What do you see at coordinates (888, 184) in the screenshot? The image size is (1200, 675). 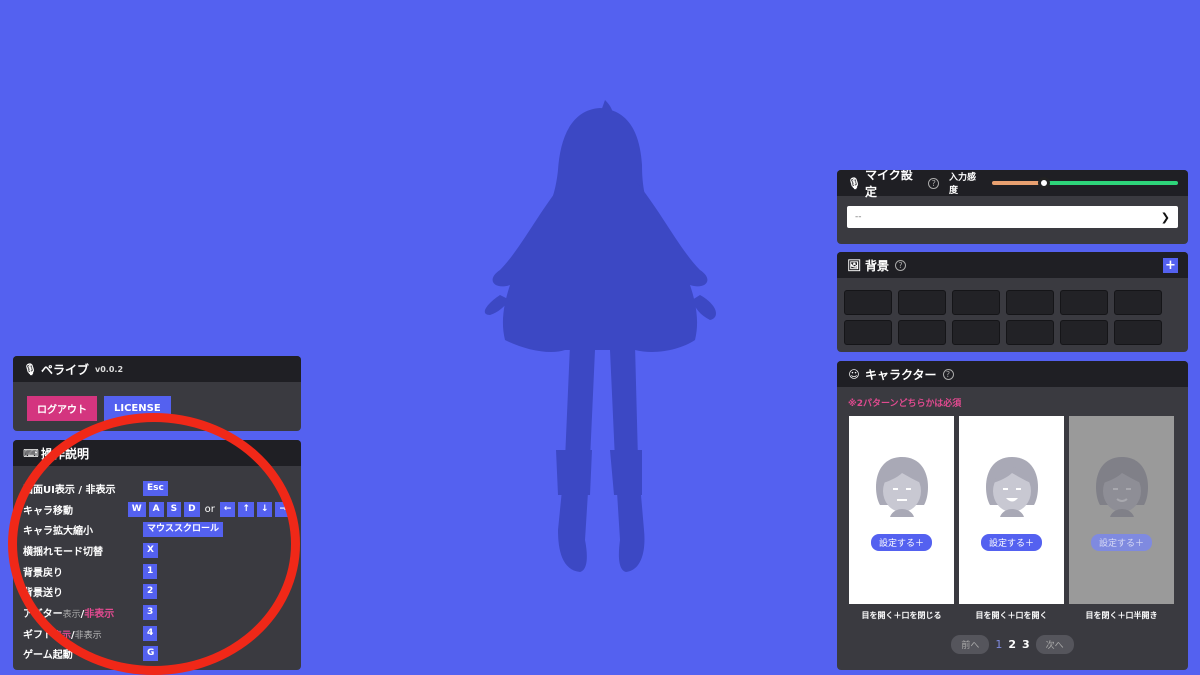 I see `mic-title: マイク設定` at bounding box center [888, 184].